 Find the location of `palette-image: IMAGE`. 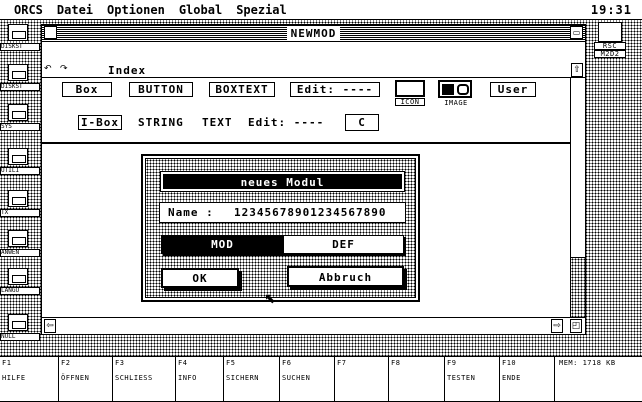

palette-image: IMAGE is located at coordinates (456, 93).